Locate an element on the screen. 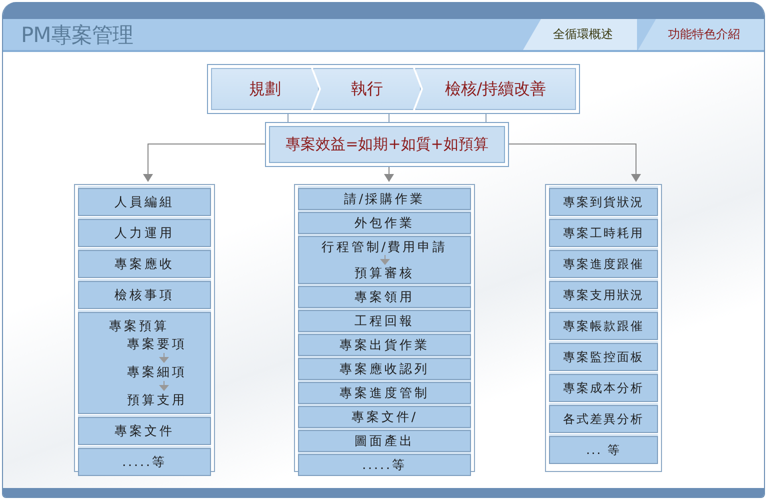  list-item: 專案出貨作業 is located at coordinates (384, 345).